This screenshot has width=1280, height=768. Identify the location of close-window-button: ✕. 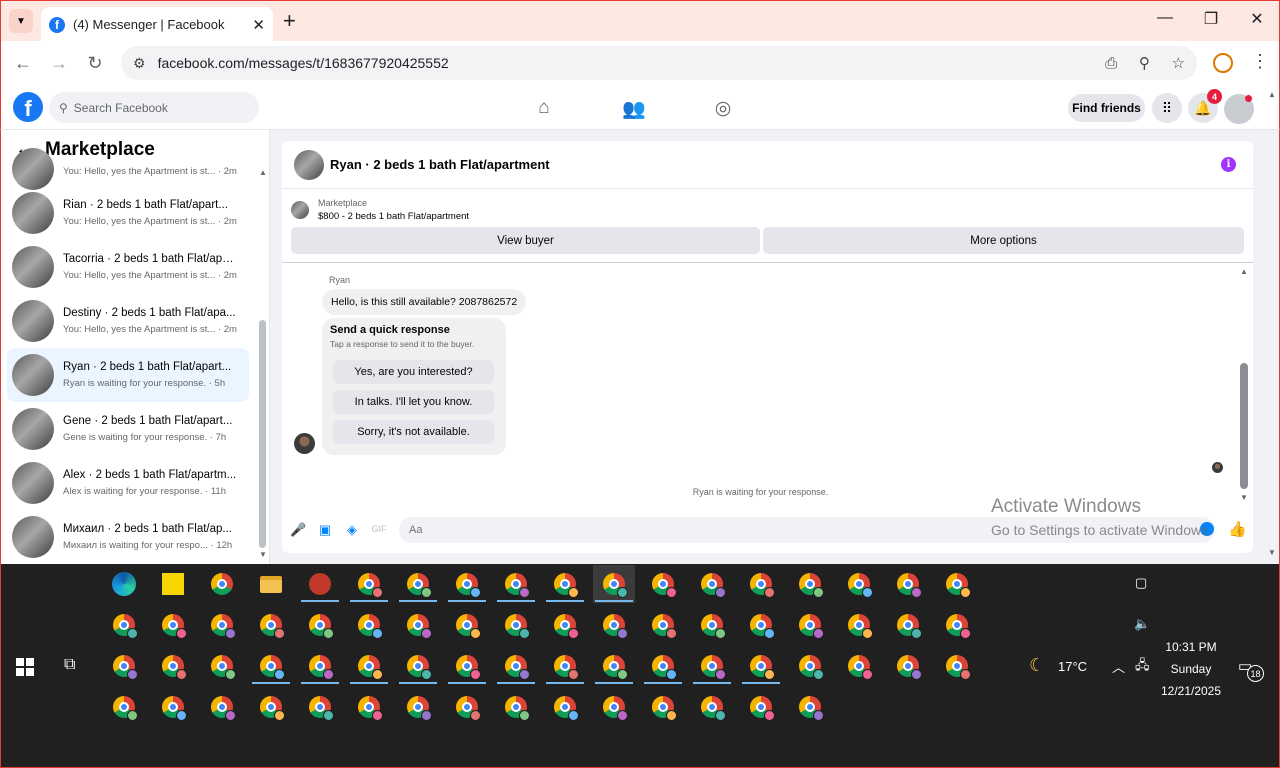
(1257, 19).